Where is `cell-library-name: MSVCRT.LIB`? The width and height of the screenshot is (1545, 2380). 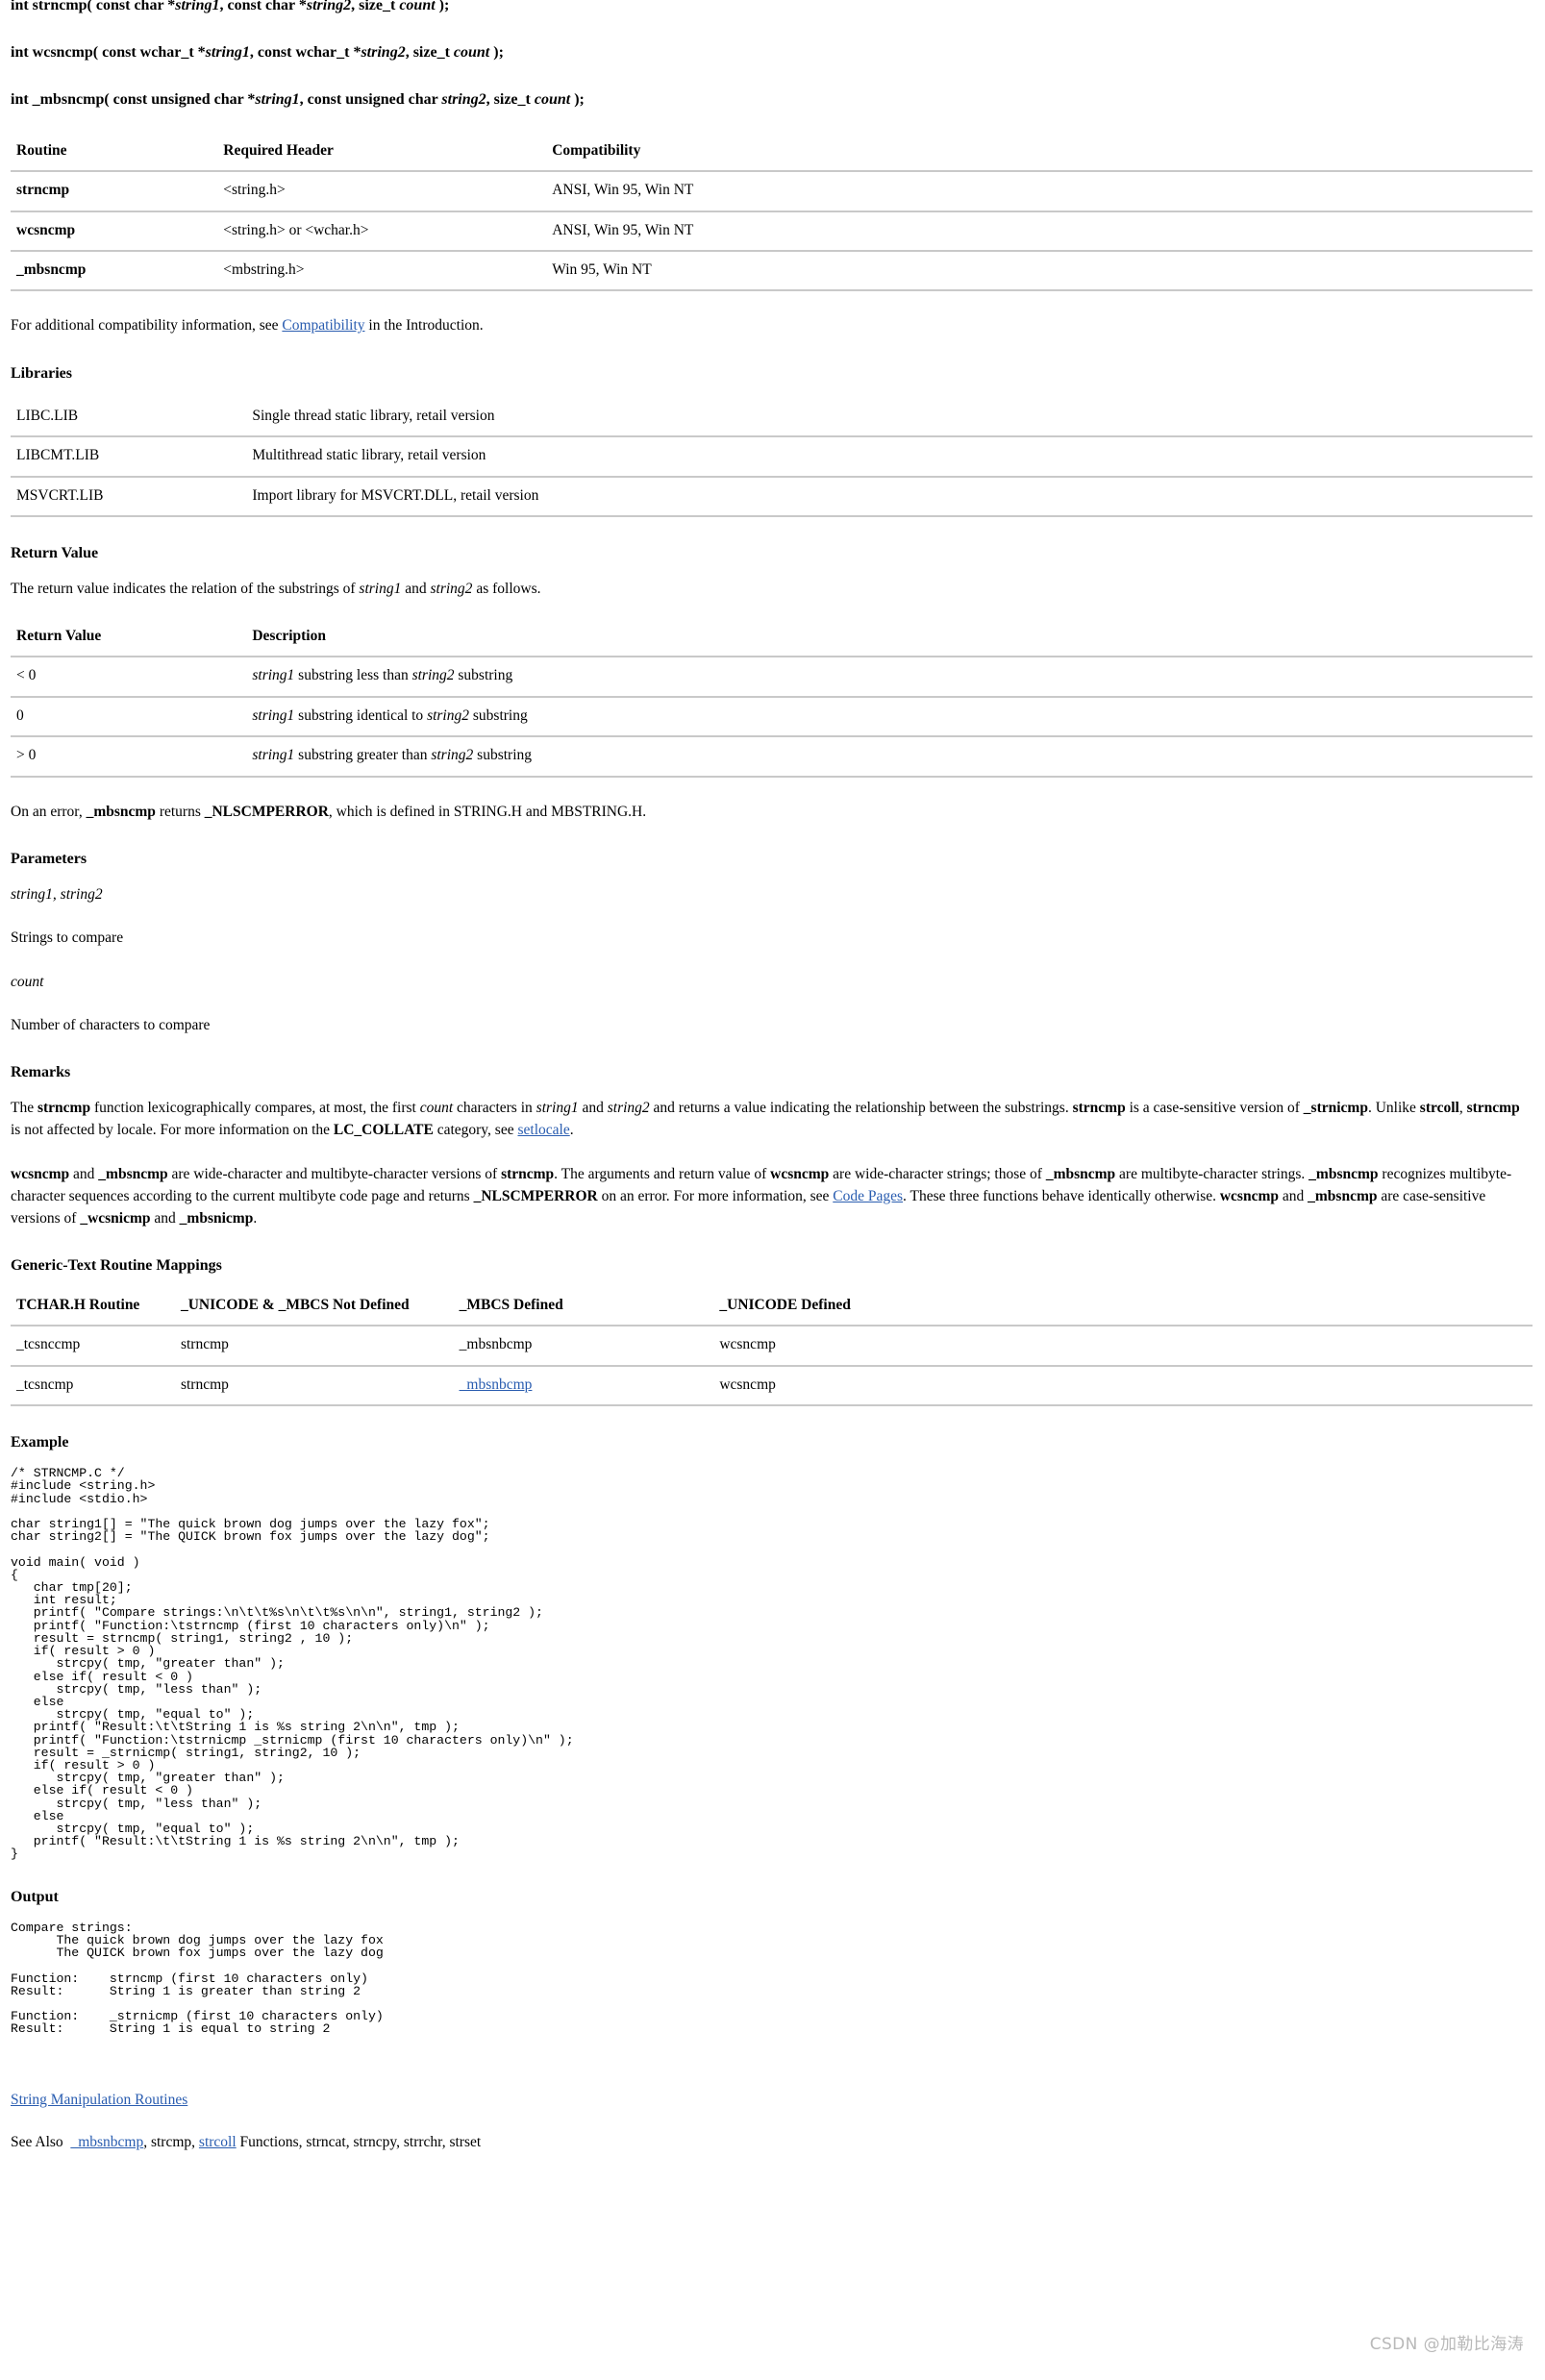
cell-library-name: MSVCRT.LIB is located at coordinates (129, 497).